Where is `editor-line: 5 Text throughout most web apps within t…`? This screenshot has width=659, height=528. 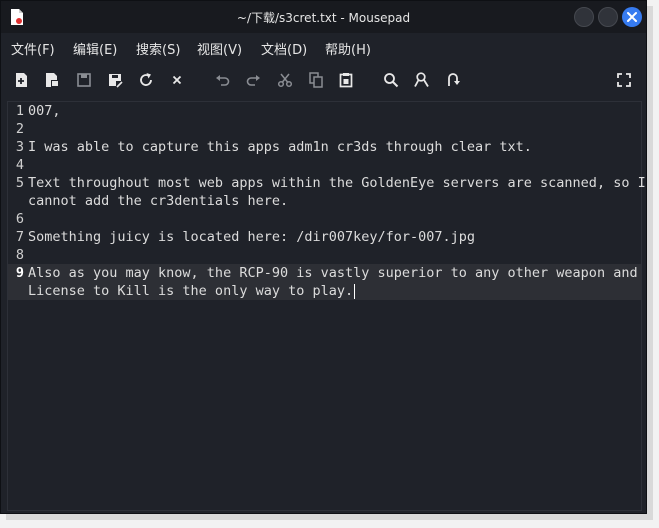
editor-line: 5 Text throughout most web apps within t… is located at coordinates (327, 183).